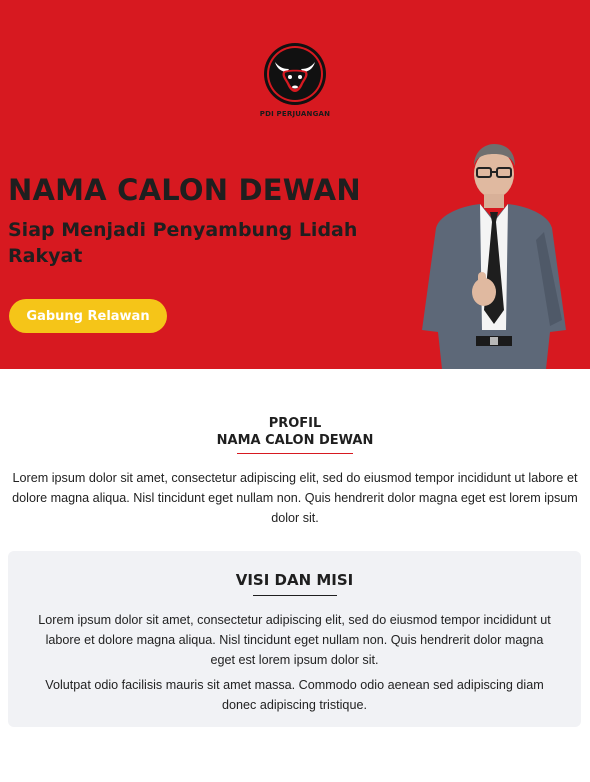 Image resolution: width=590 pixels, height=782 pixels. What do you see at coordinates (295, 74) in the screenshot?
I see `bull-head-logo-icon` at bounding box center [295, 74].